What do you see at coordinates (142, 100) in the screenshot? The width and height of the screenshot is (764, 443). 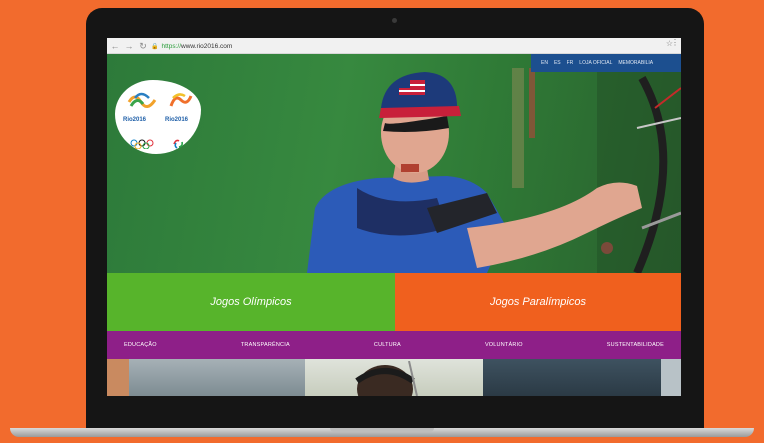 I see `olympic-logo-icon` at bounding box center [142, 100].